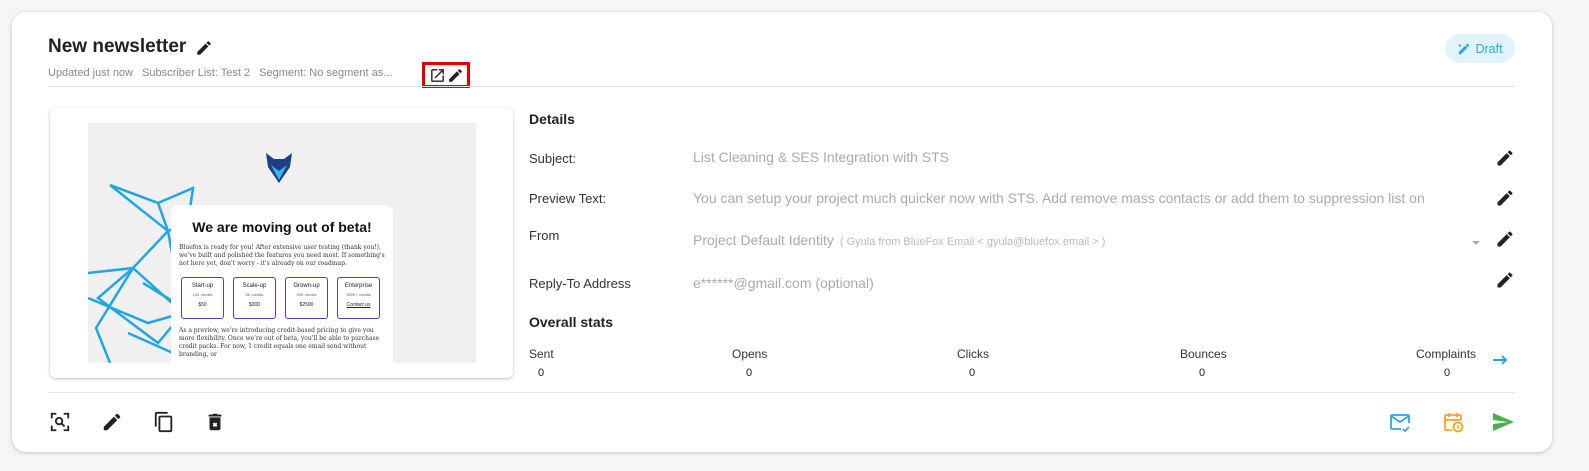 This screenshot has height=471, width=1589. What do you see at coordinates (1505, 158) in the screenshot?
I see `subject-edit-pencil-icon` at bounding box center [1505, 158].